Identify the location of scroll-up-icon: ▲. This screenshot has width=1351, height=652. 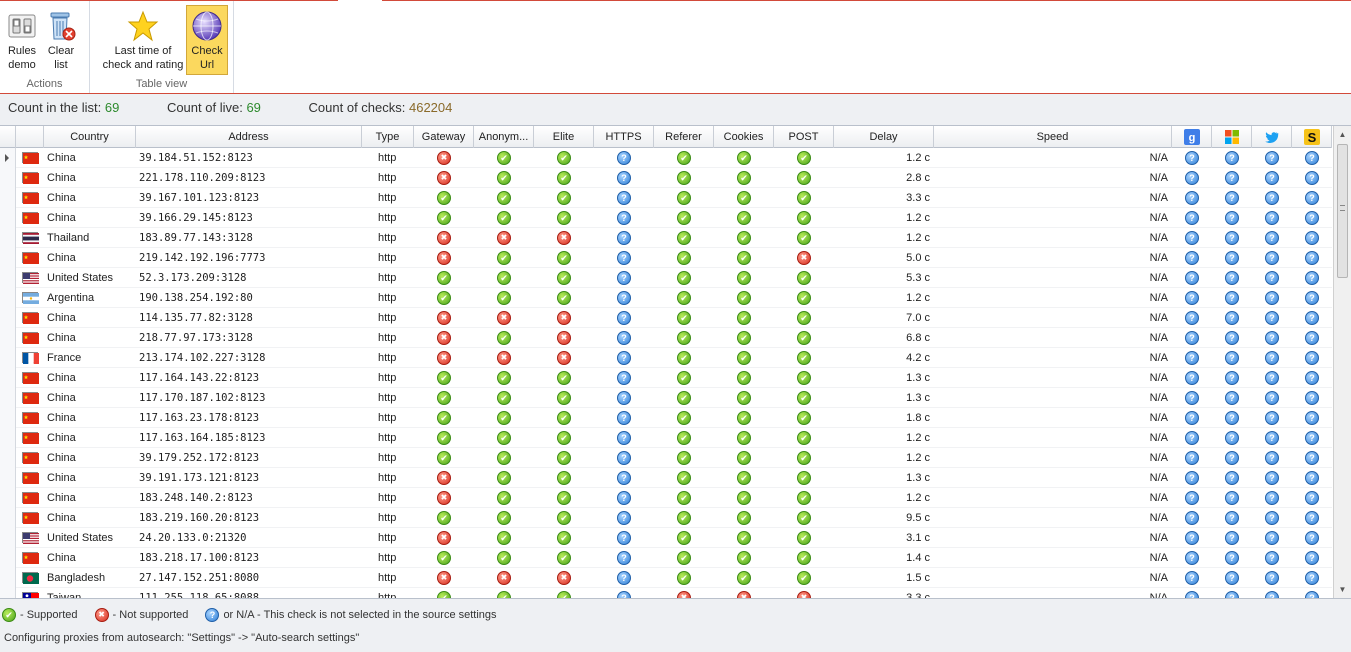
(1342, 134).